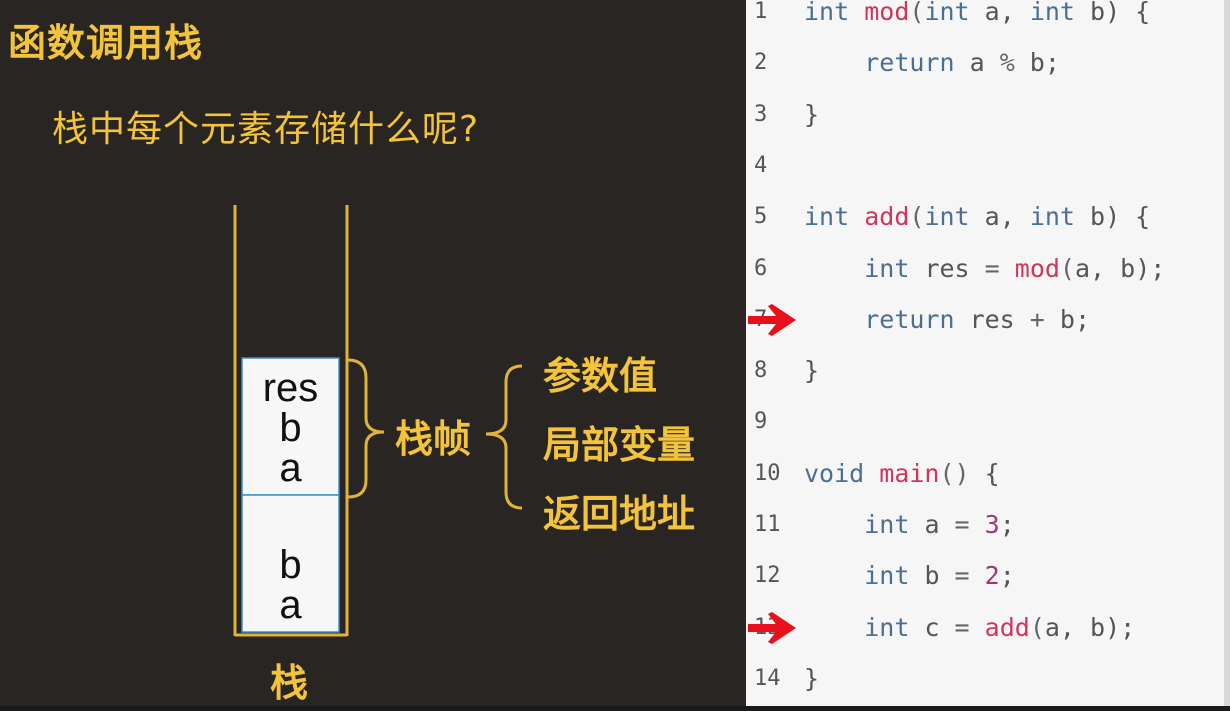 The height and width of the screenshot is (711, 1230). Describe the element at coordinates (366, 428) in the screenshot. I see `frame-bracket` at that location.